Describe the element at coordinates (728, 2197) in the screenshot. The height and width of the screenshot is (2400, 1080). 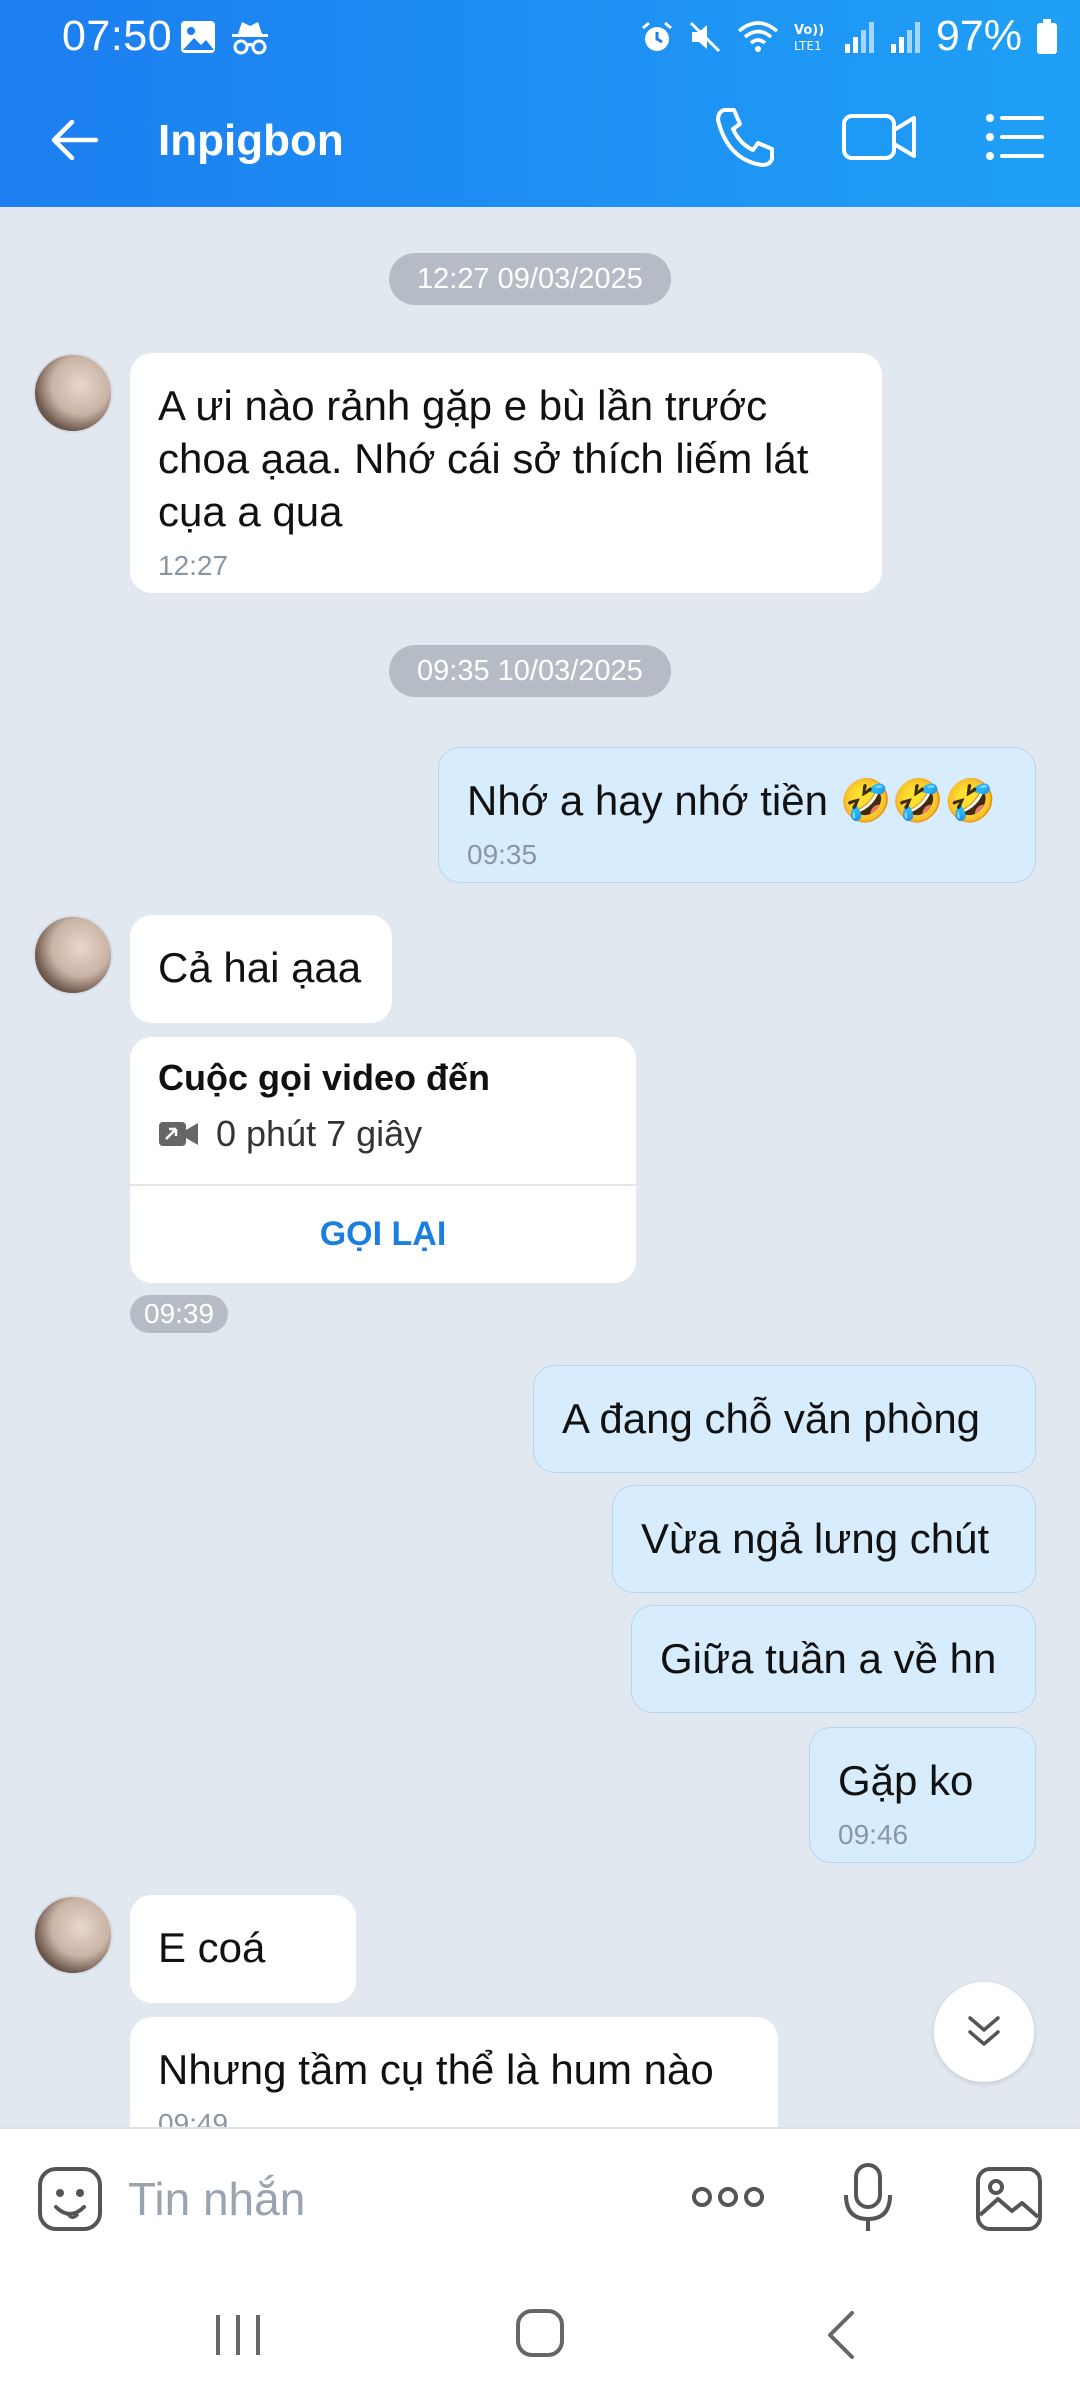
I see `more-horizontal-icon` at that location.